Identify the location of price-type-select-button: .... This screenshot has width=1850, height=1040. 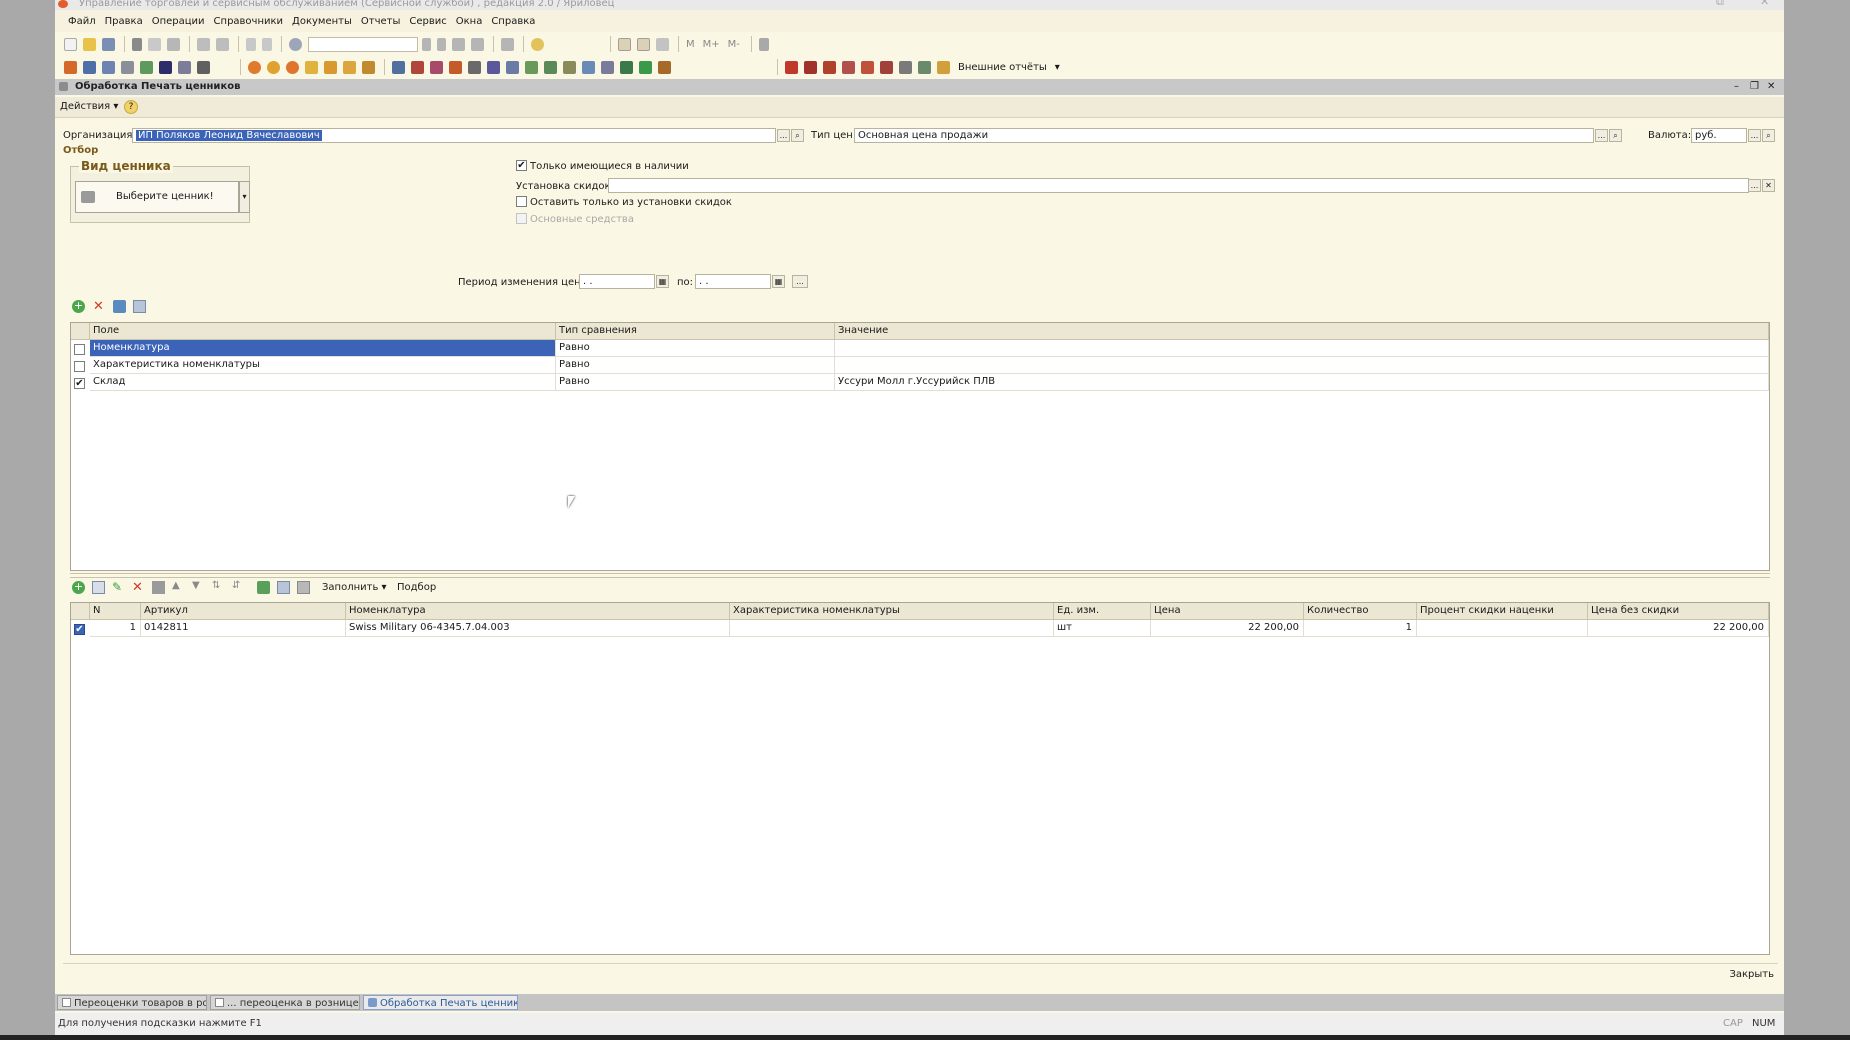
(1601, 135).